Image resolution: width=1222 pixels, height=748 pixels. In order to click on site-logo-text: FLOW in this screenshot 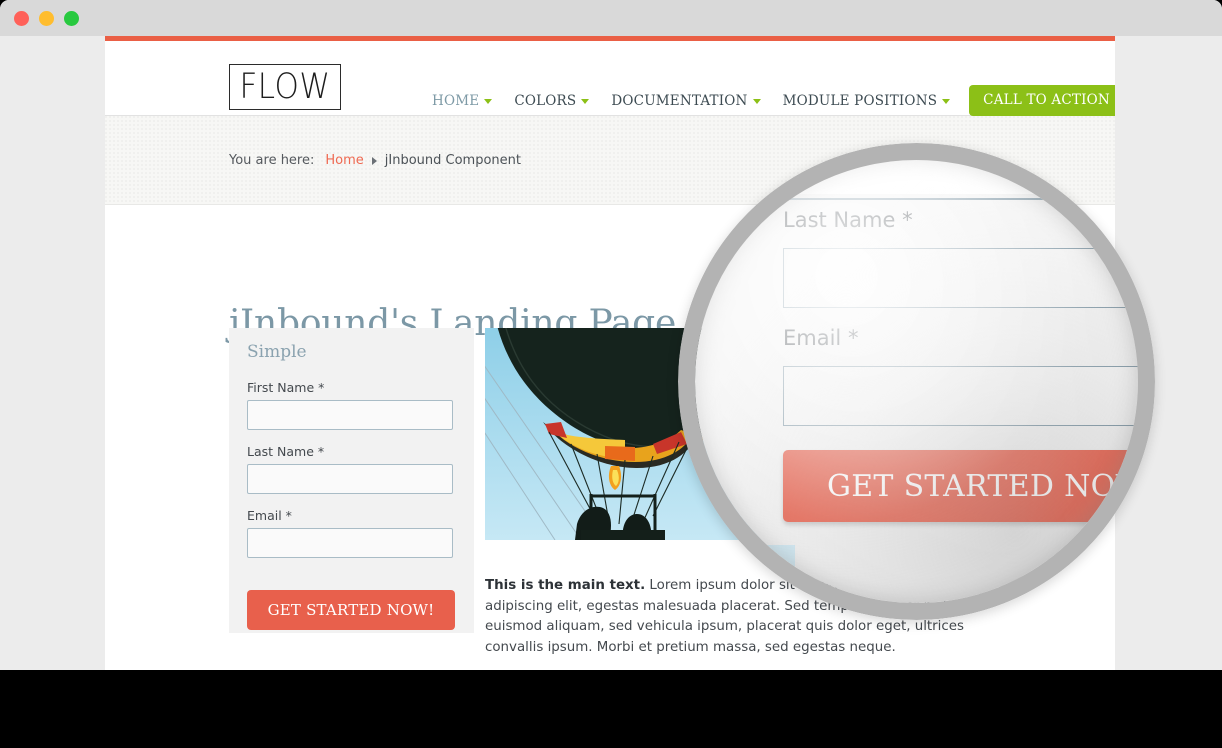, I will do `click(285, 86)`.